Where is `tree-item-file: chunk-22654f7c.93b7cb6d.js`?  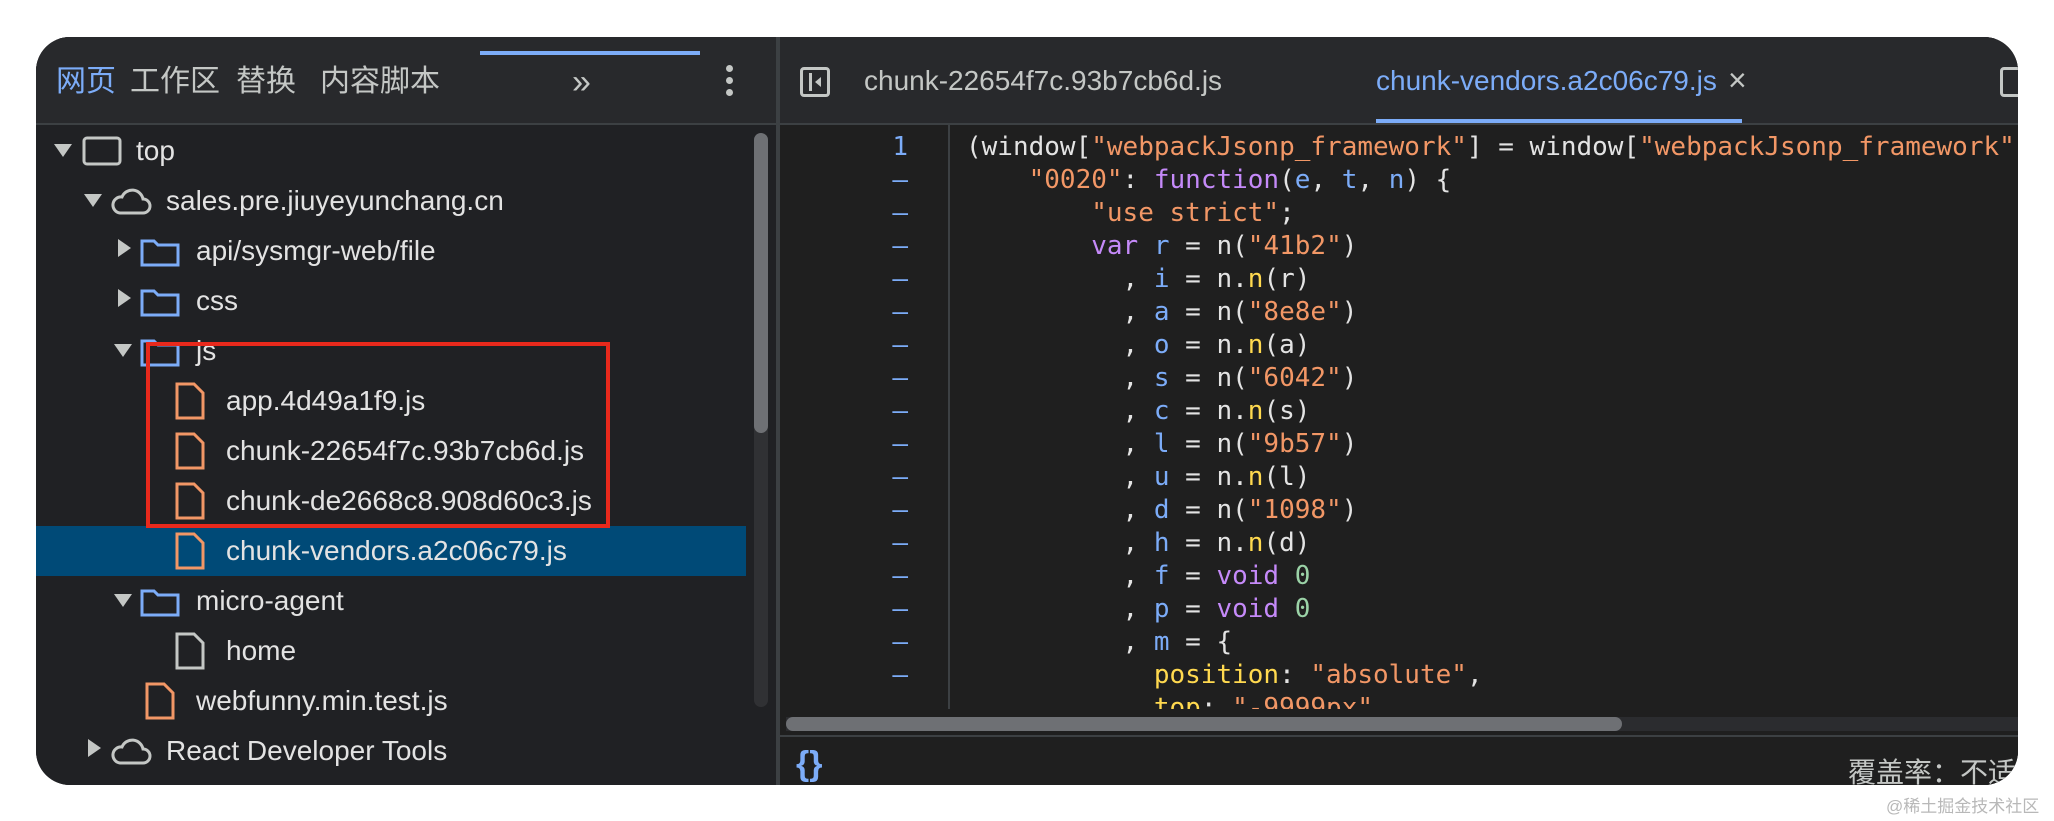
tree-item-file: chunk-22654f7c.93b7cb6d.js is located at coordinates (391, 451).